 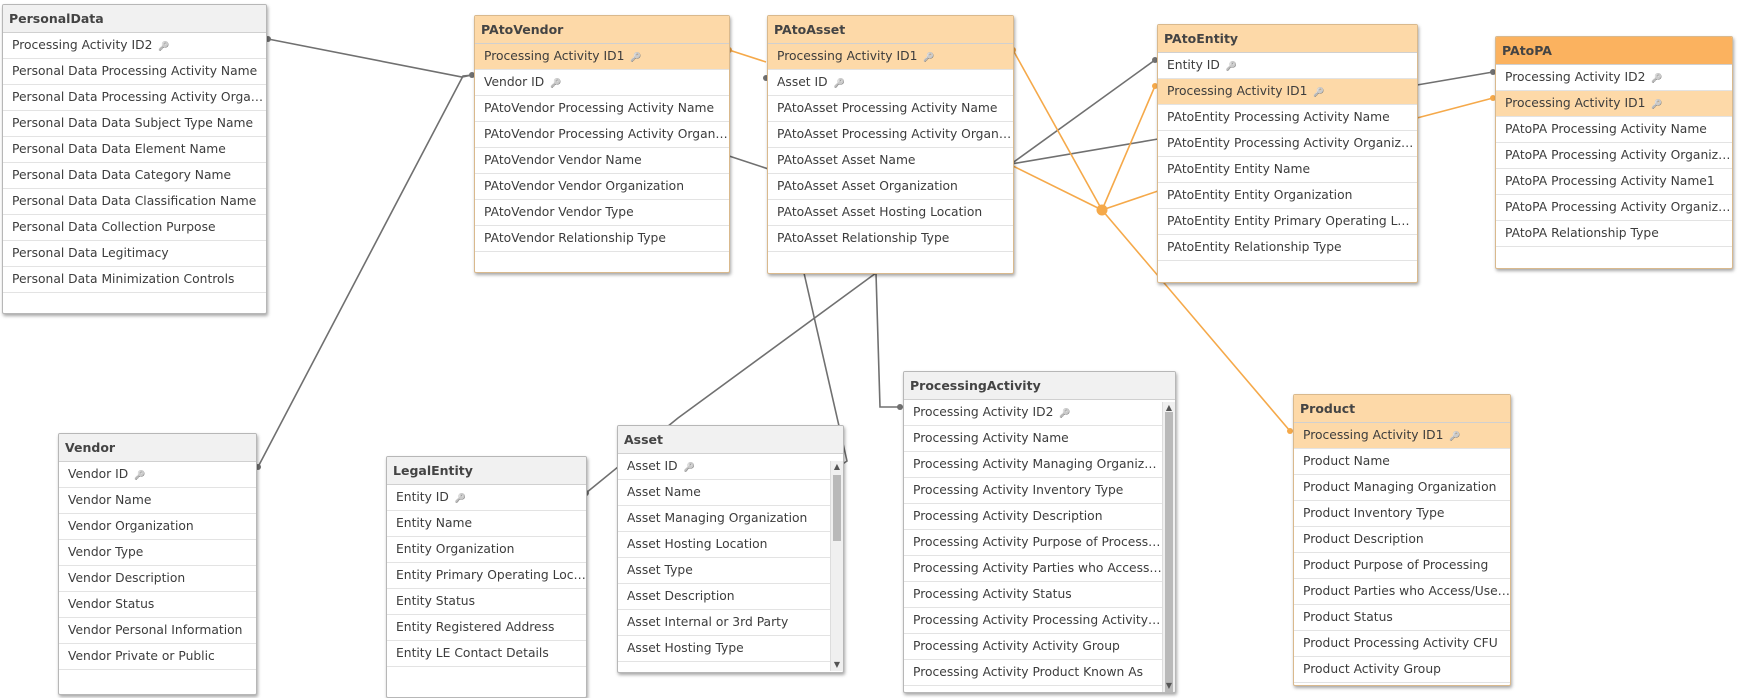 I want to click on field-row: Product Parties who Access/Use Data, so click(x=1402, y=592).